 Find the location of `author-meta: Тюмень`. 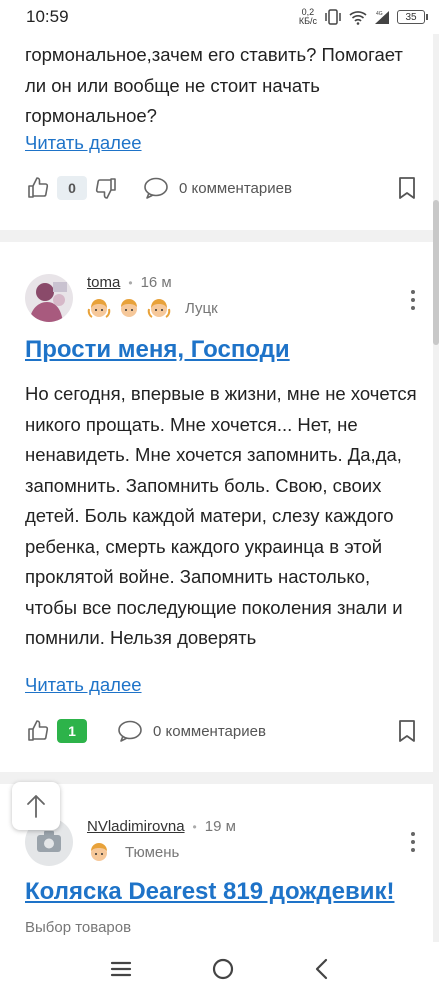

author-meta: Тюмень is located at coordinates (161, 852).